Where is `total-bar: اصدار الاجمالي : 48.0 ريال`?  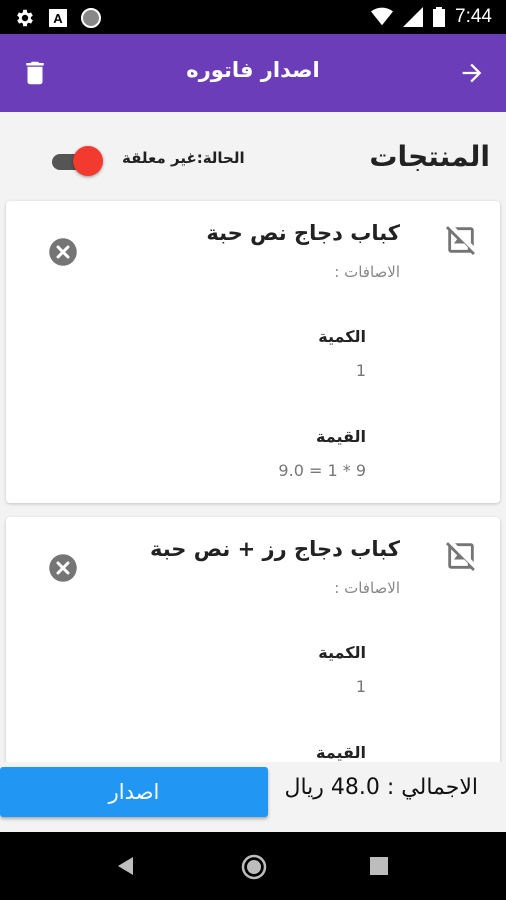
total-bar: اصدار الاجمالي : 48.0 ريال is located at coordinates (253, 797).